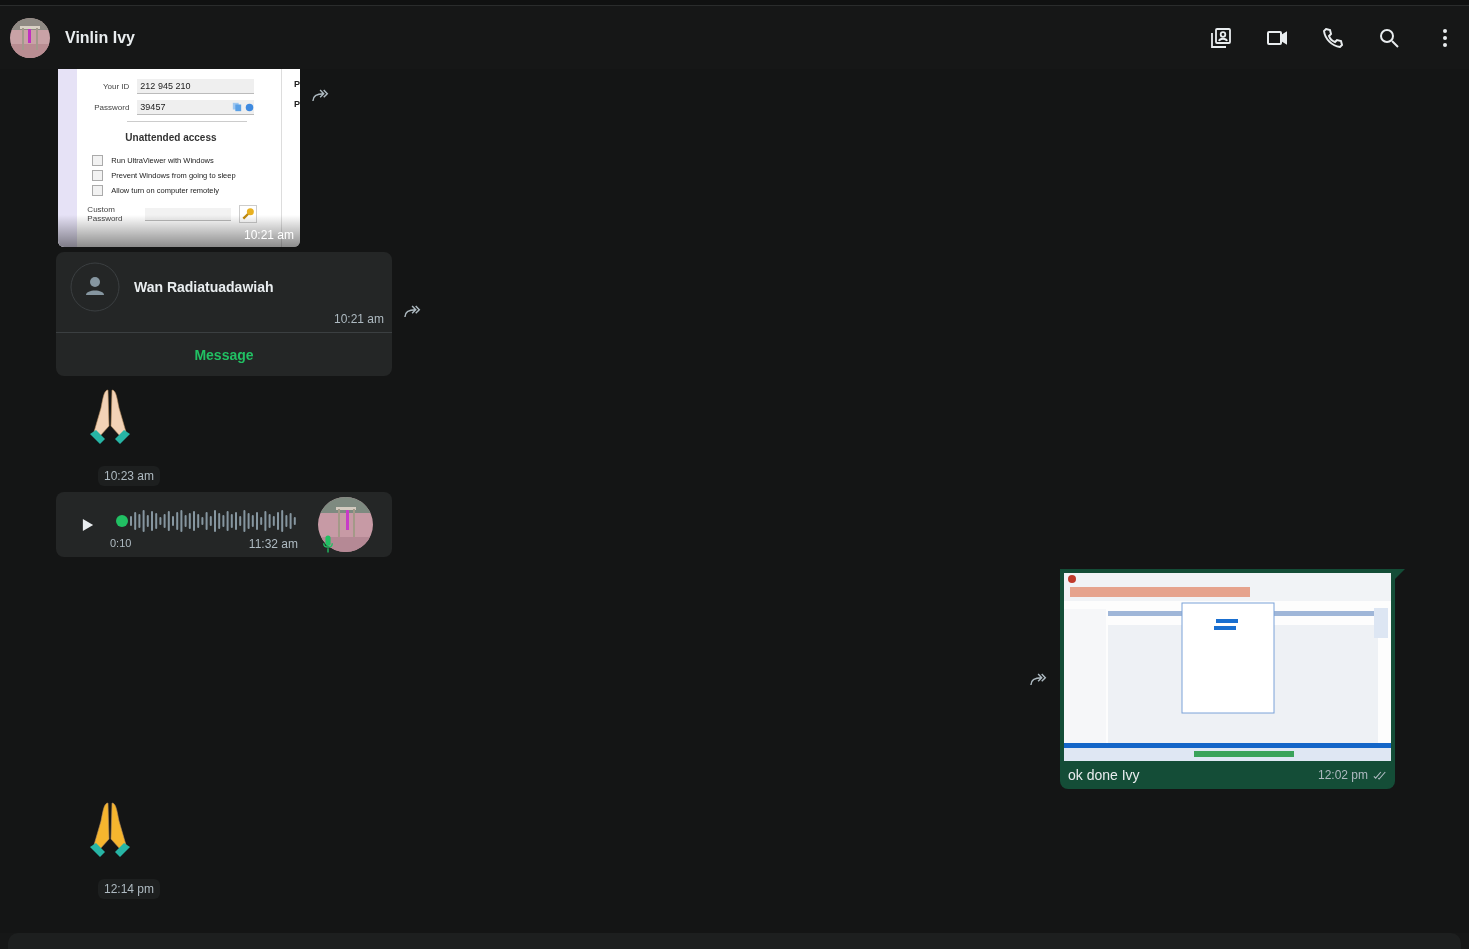 The image size is (1469, 949). Describe the element at coordinates (88, 524) in the screenshot. I see `play-button` at that location.